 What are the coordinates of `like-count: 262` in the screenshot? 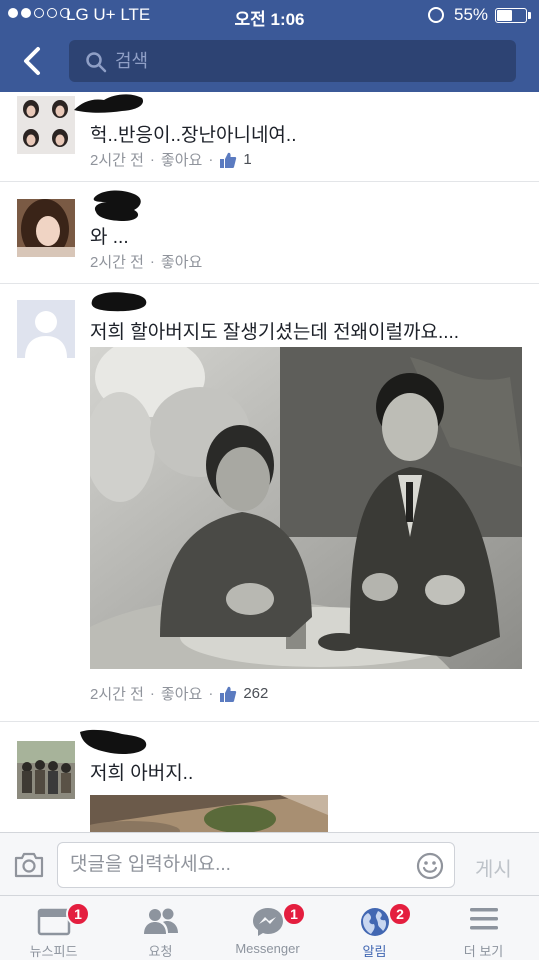 It's located at (256, 693).